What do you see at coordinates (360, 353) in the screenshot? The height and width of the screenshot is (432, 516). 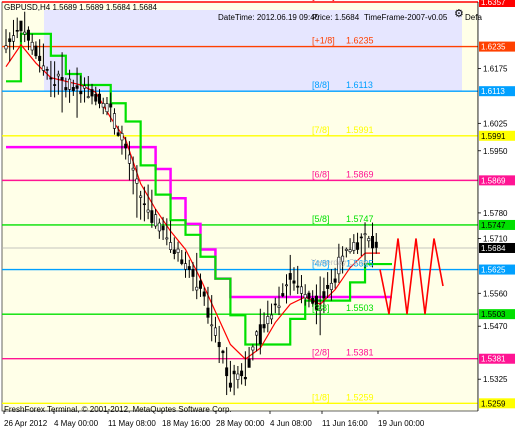 I see `murrey-level-value: 1.5381` at bounding box center [360, 353].